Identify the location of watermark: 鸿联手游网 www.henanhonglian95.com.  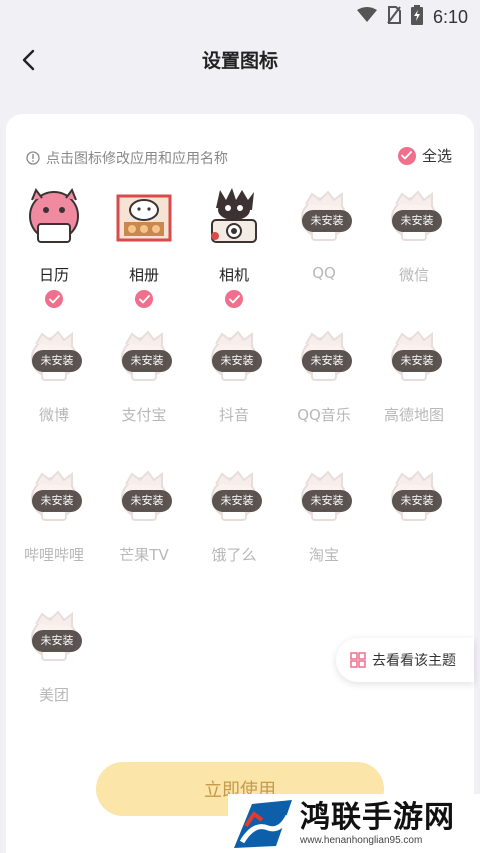
(354, 823).